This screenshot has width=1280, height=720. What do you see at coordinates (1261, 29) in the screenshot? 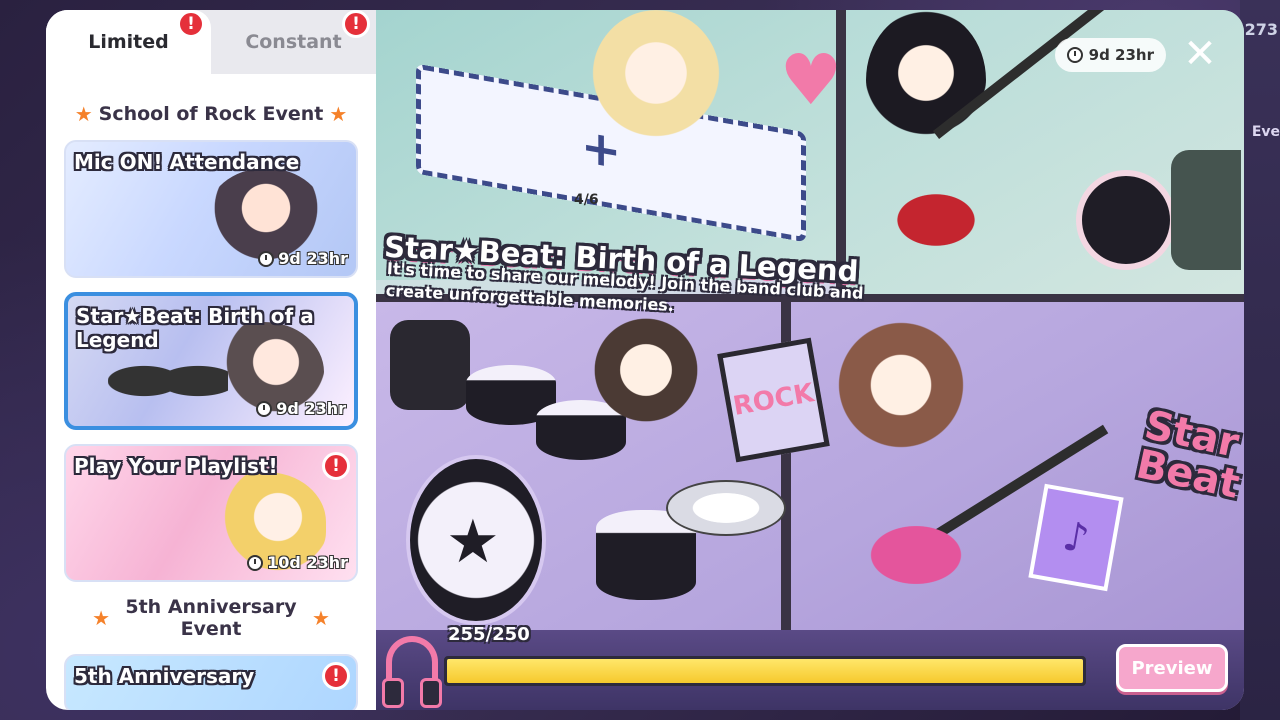
I see `background-counter: 273` at bounding box center [1261, 29].